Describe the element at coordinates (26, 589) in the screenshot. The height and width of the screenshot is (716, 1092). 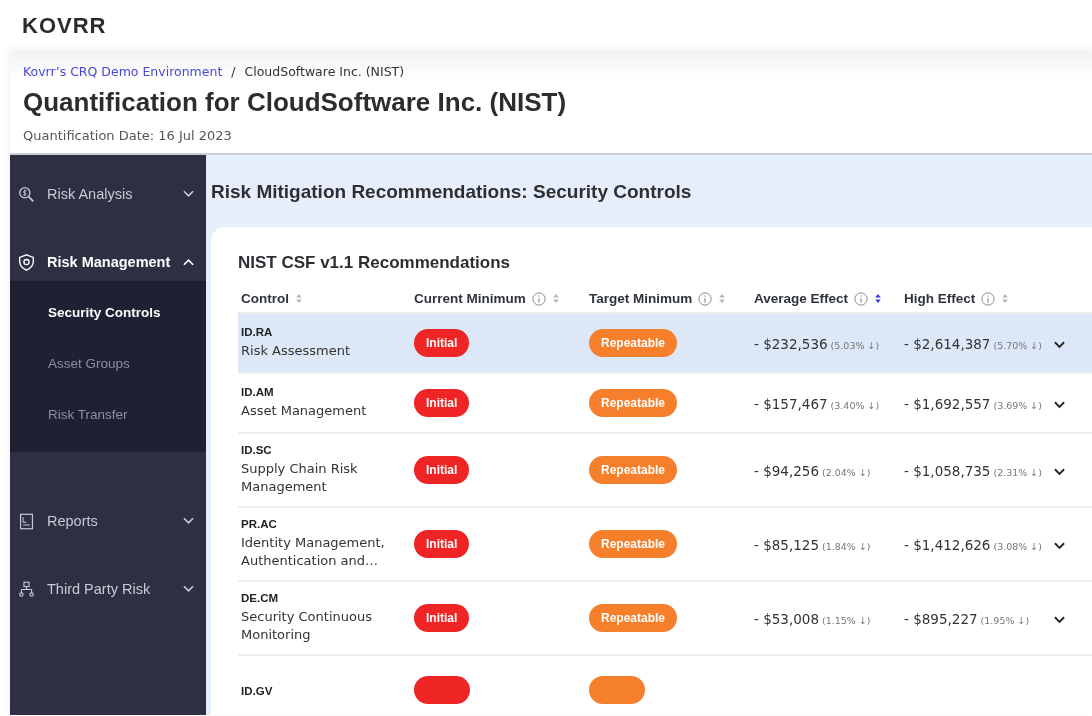
I see `network-icon` at that location.